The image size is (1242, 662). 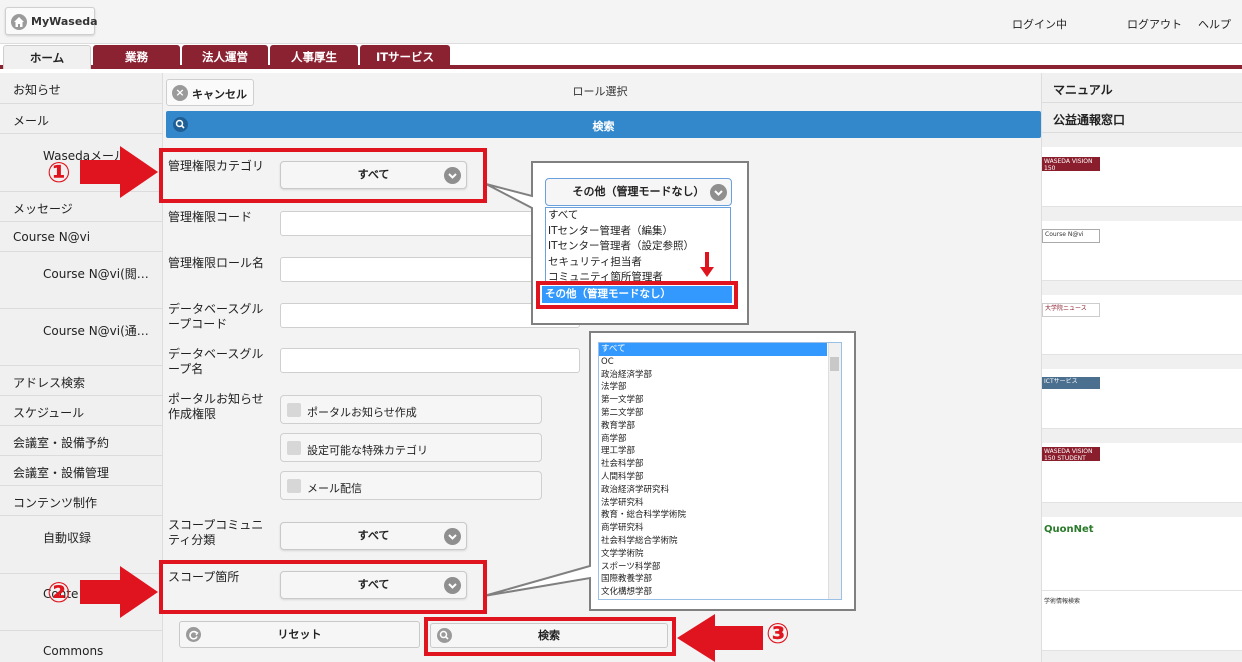 What do you see at coordinates (81, 381) in the screenshot?
I see `sidebar-item-address-search: アドレス検索` at bounding box center [81, 381].